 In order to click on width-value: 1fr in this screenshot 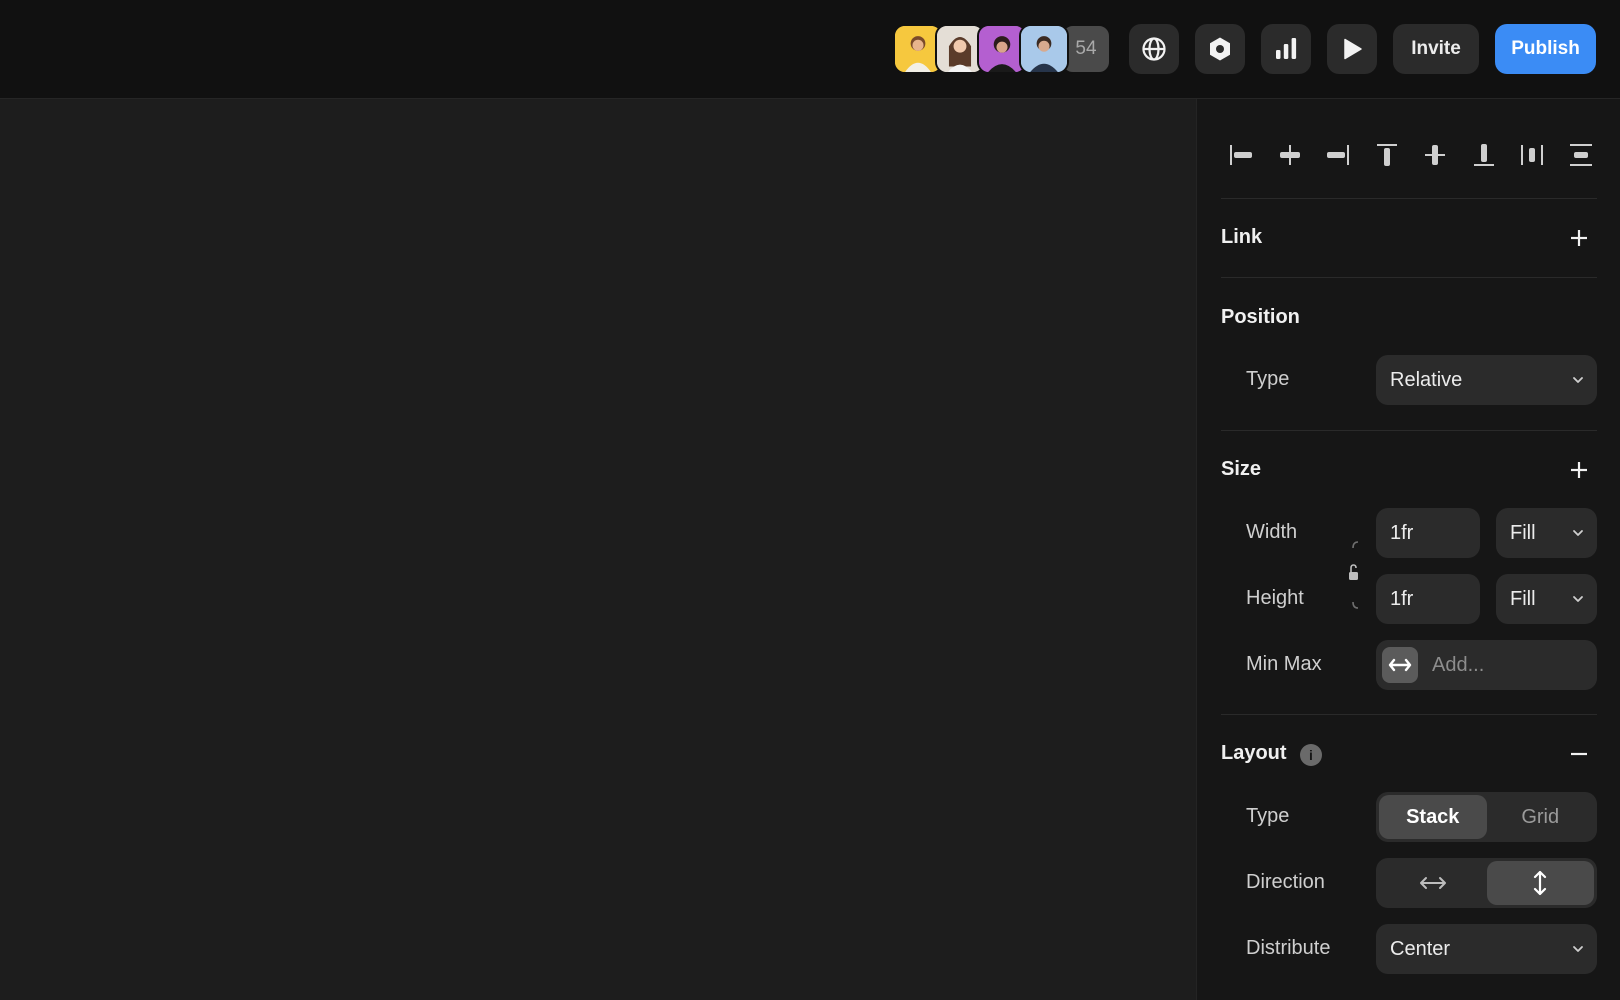, I will do `click(1402, 532)`.